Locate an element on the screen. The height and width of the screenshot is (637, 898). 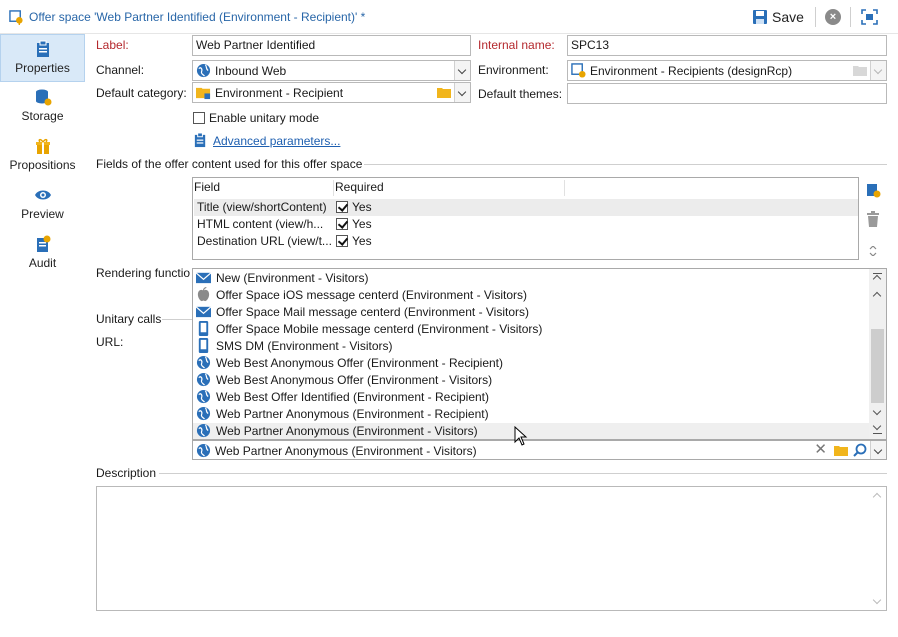
list-item: SMS DM (Environment - Visitors) is located at coordinates (531, 346).